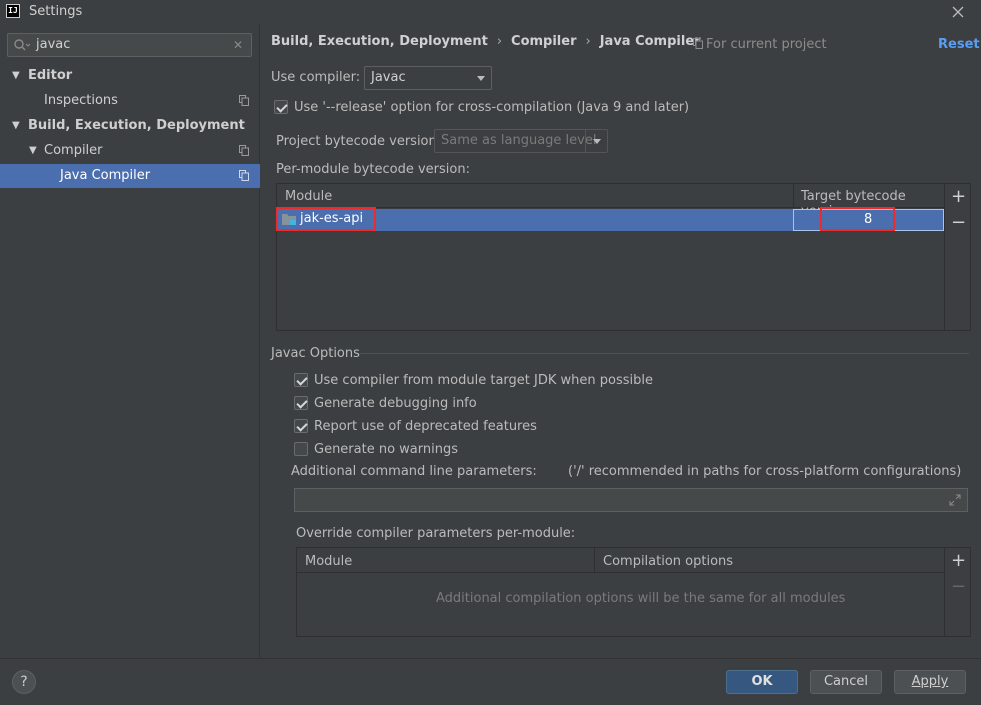 The height and width of the screenshot is (705, 981). I want to click on apply-button-label: Apply, so click(930, 681).